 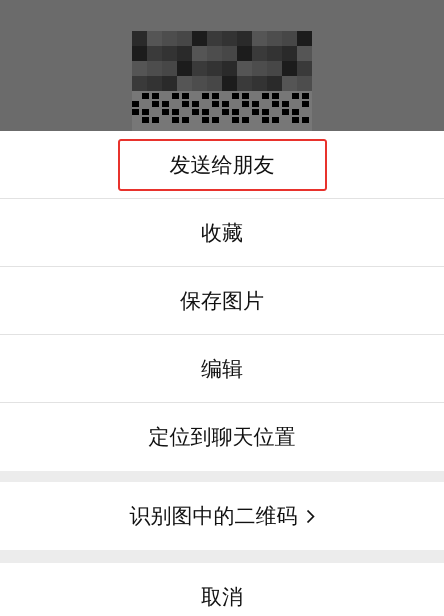 What do you see at coordinates (222, 589) in the screenshot?
I see `cancel-button: 取消` at bounding box center [222, 589].